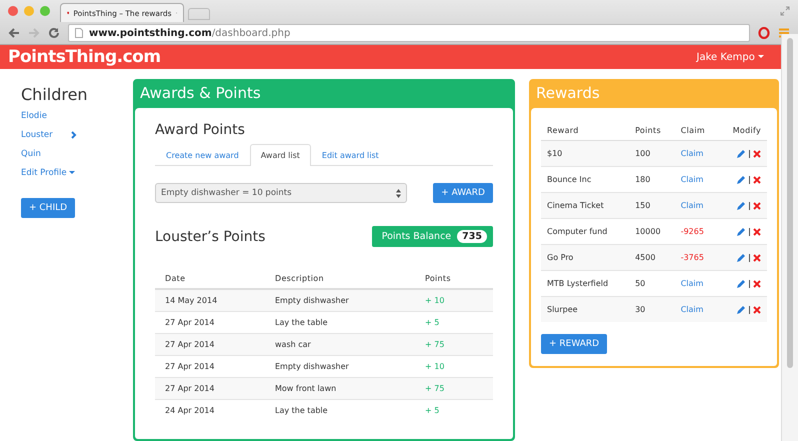 Image resolution: width=798 pixels, height=441 pixels. What do you see at coordinates (785, 11) in the screenshot?
I see `fullscreen-icon` at bounding box center [785, 11].